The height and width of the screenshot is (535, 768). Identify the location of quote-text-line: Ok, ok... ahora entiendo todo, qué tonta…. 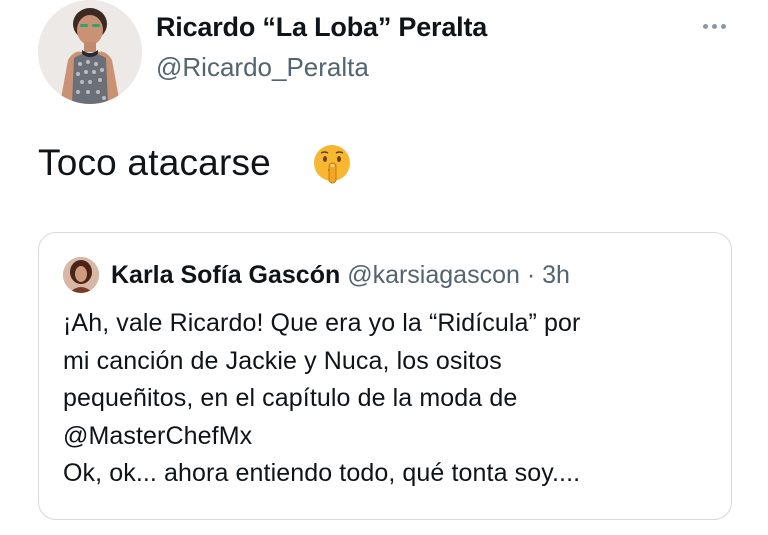
(322, 473).